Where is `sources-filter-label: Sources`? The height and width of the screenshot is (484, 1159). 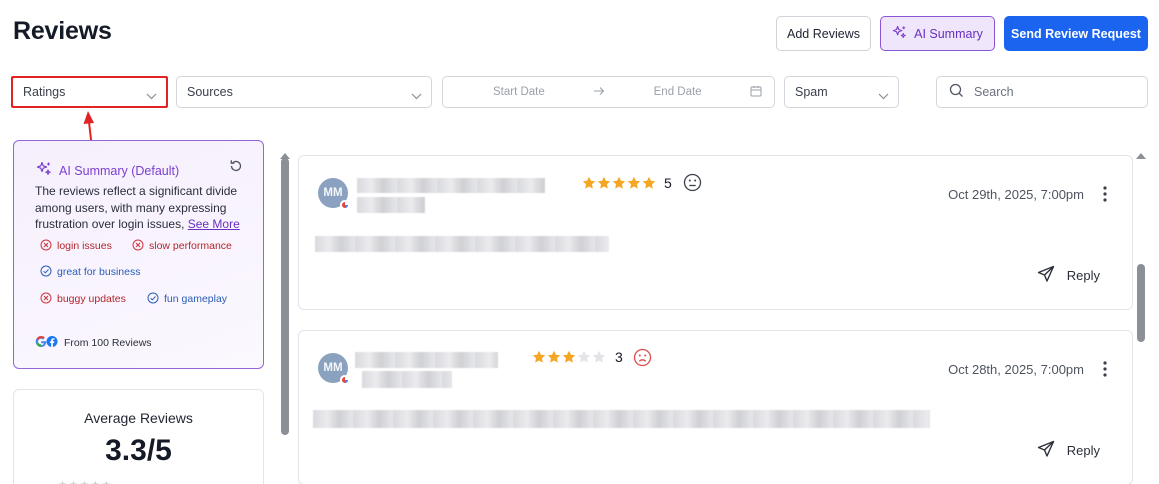
sources-filter-label: Sources is located at coordinates (210, 92).